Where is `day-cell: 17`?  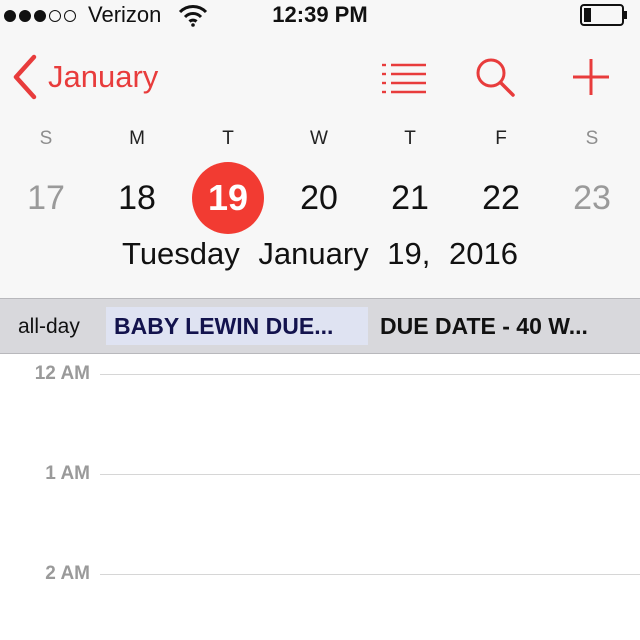
day-cell: 17 is located at coordinates (46, 198).